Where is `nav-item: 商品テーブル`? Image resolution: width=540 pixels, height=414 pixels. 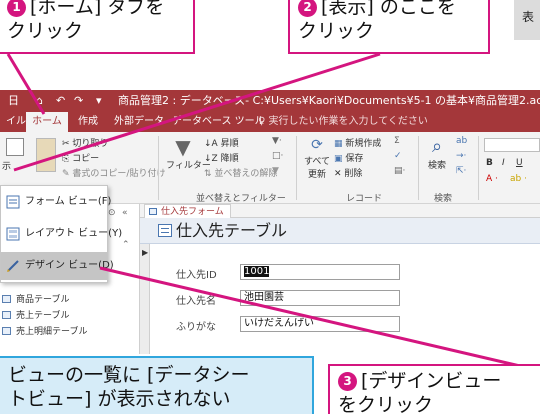 nav-item: 商品テーブル is located at coordinates (70, 299).